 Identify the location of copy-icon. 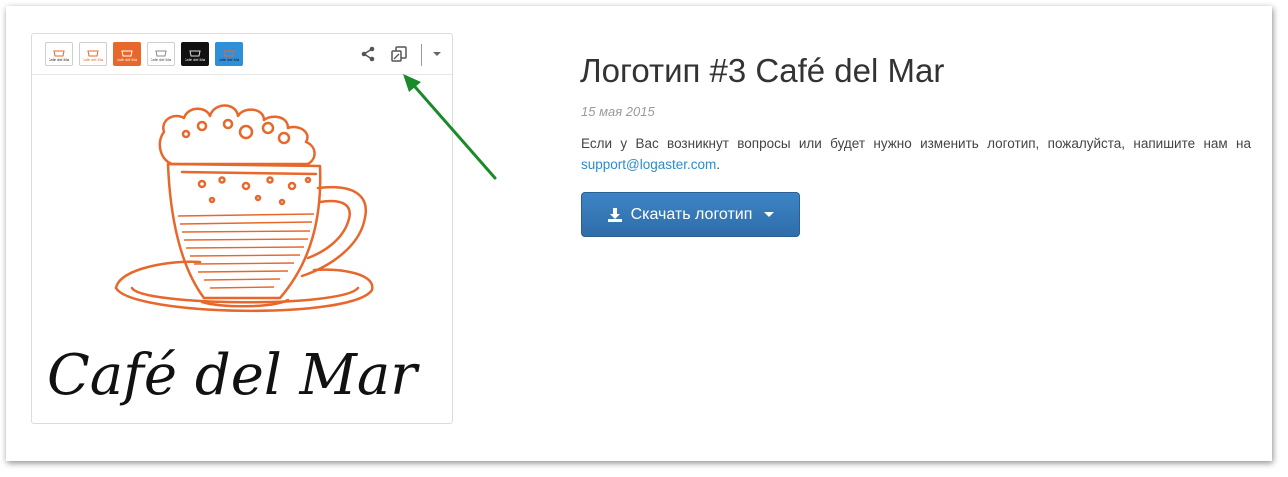
(399, 54).